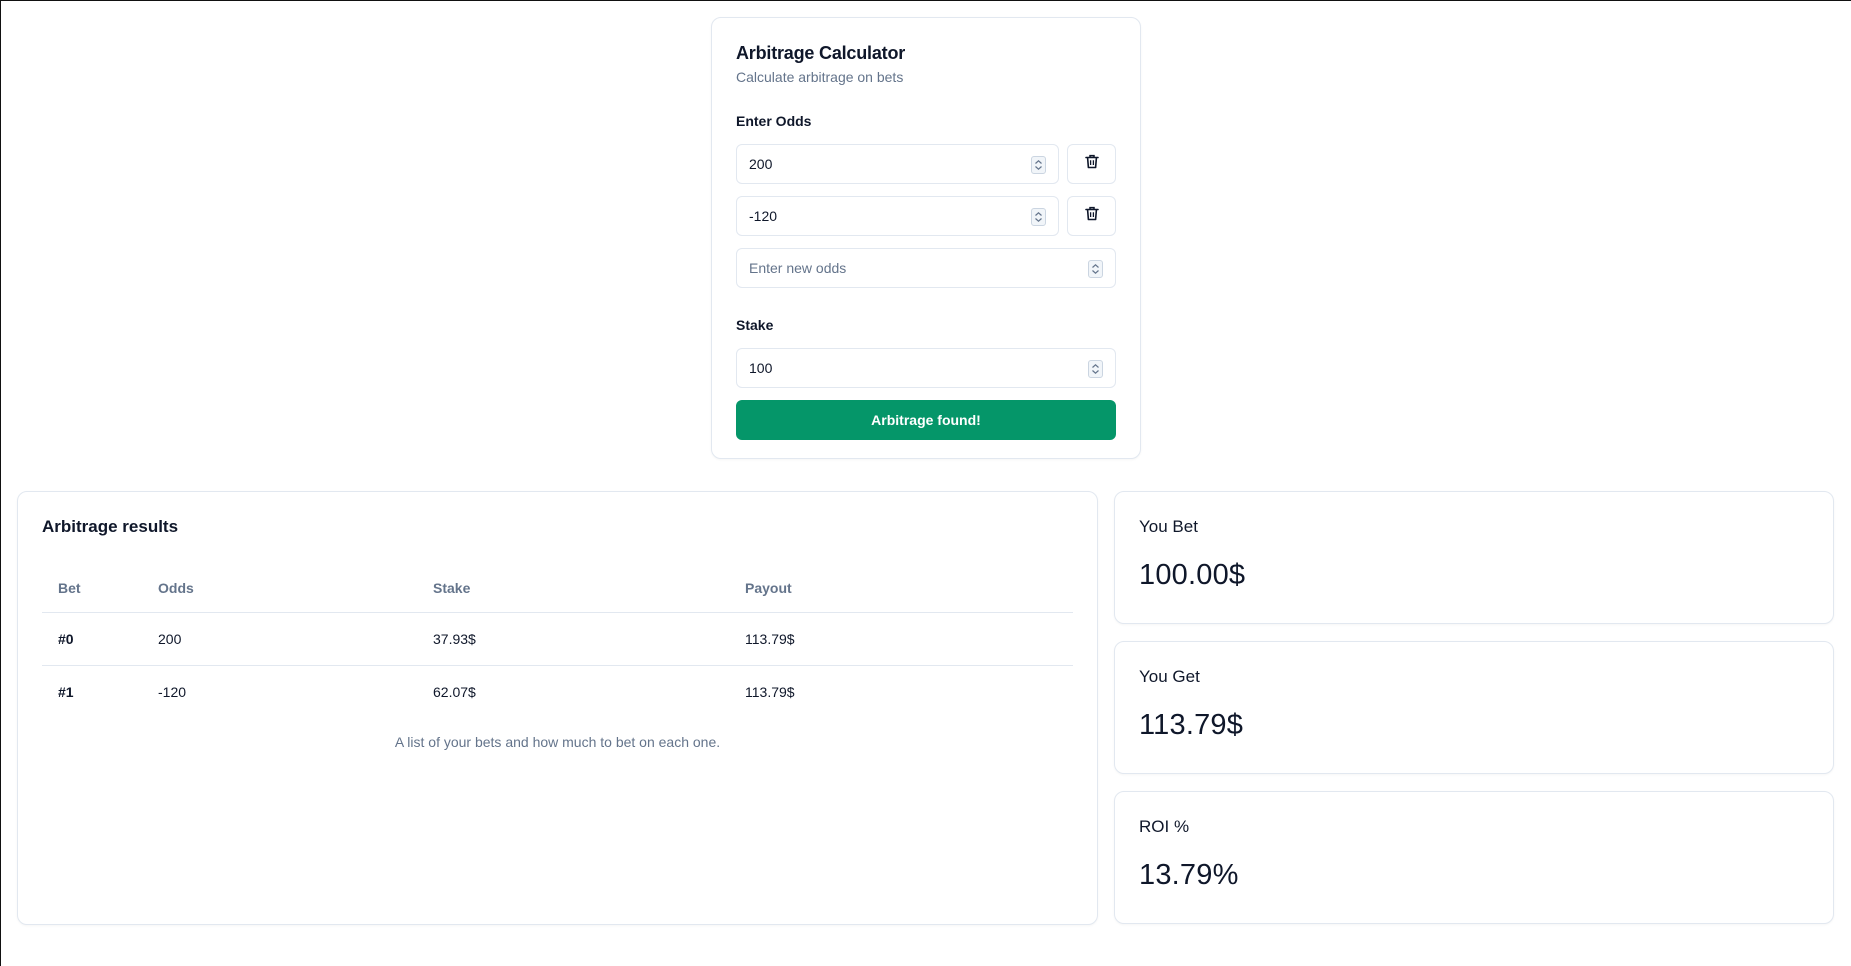  What do you see at coordinates (279, 588) in the screenshot?
I see `column-header-odds: Odds` at bounding box center [279, 588].